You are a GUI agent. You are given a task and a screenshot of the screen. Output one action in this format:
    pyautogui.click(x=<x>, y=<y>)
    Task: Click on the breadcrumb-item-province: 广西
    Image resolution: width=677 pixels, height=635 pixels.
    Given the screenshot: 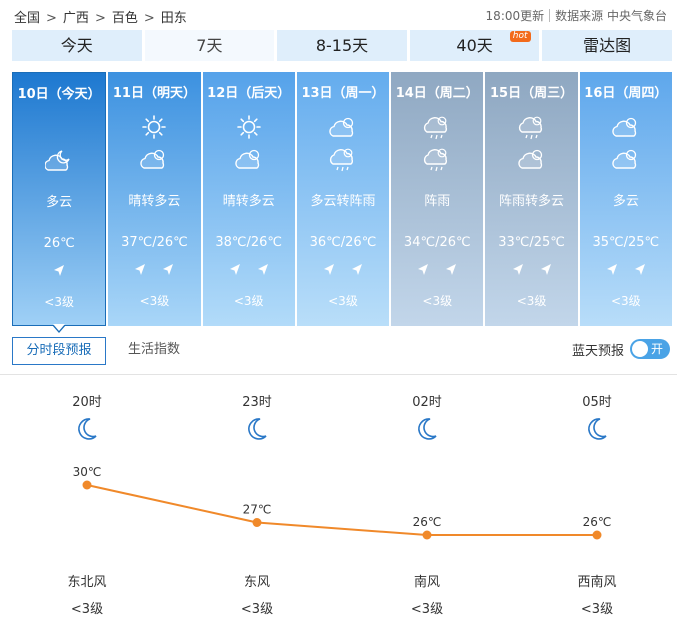 What is the action you would take?
    pyautogui.click(x=76, y=16)
    